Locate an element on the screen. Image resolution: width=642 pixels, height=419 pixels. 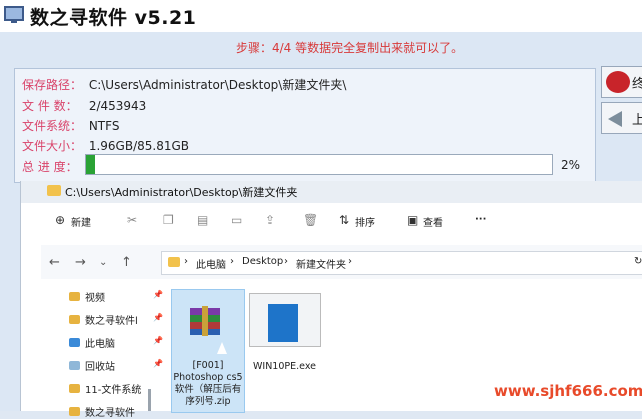
navigation-bar: ← → ⌄ ↑ › 此电脑 › Desktop › 新建文件夹 › ↻ is located at coordinates (341, 262).